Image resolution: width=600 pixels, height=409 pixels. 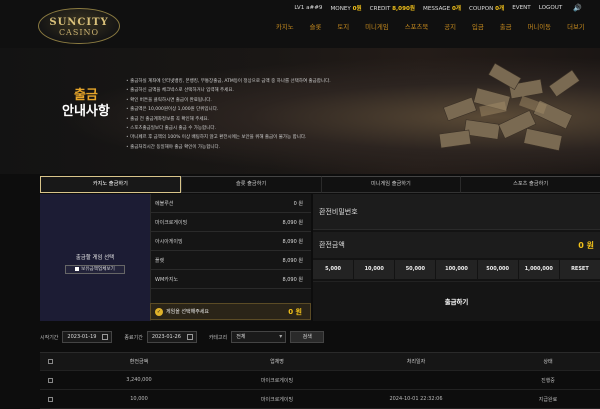 What do you see at coordinates (295, 311) in the screenshot?
I see `selected-game-value: 0 원` at bounding box center [295, 311].